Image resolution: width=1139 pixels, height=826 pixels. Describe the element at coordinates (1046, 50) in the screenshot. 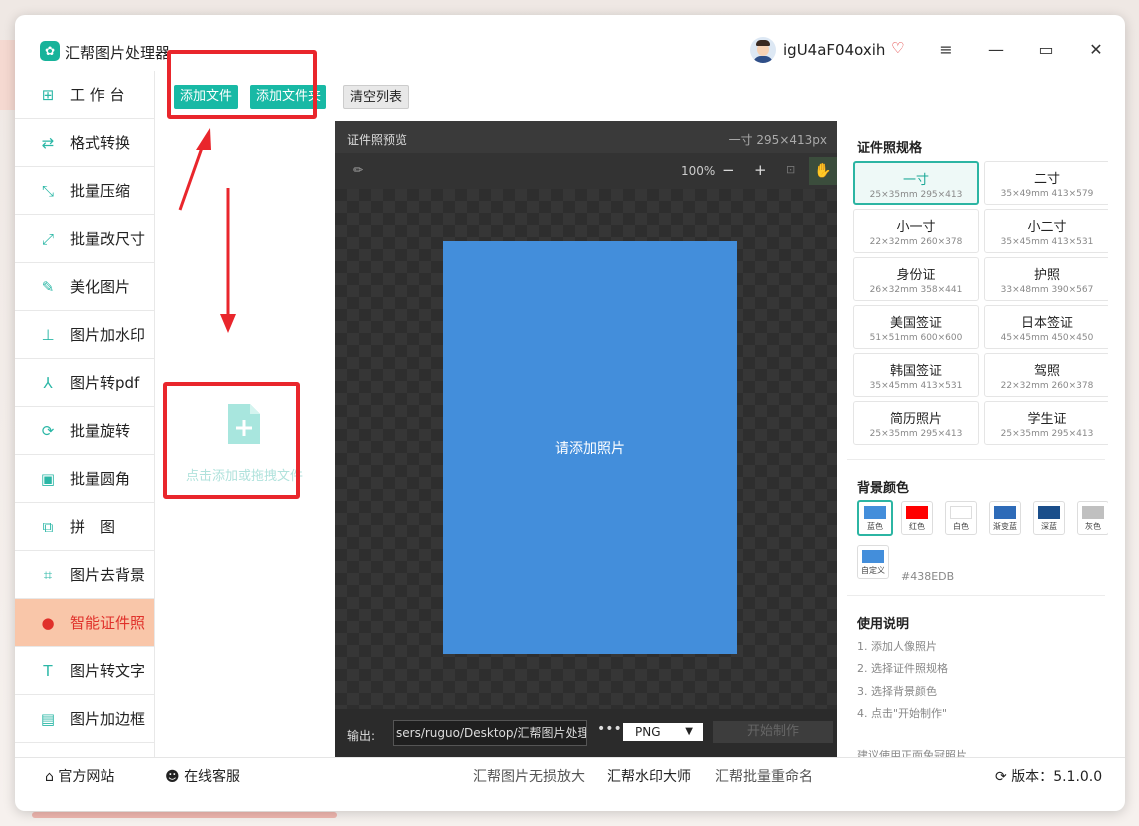

I see `maximize-icon: ▭` at that location.